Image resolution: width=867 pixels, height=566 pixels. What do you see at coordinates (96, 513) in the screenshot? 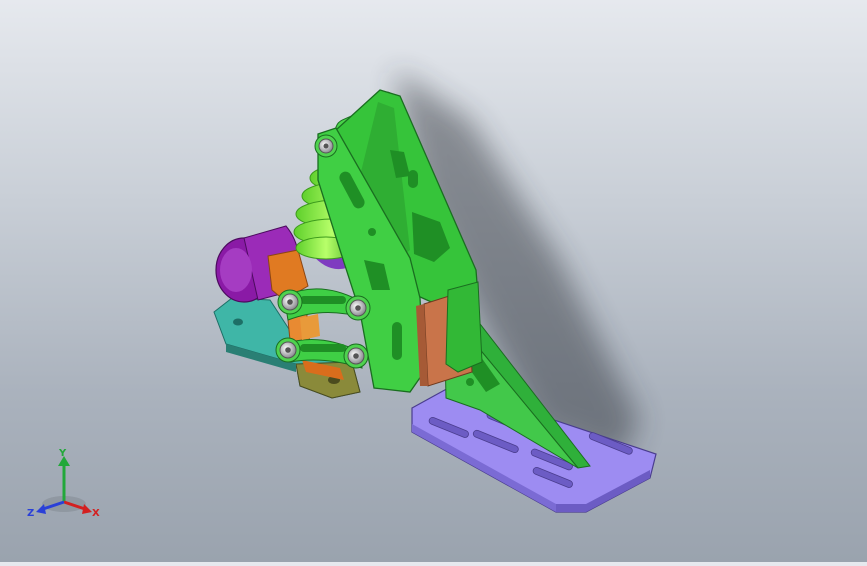
I see `triad-x-label: X` at bounding box center [96, 513].